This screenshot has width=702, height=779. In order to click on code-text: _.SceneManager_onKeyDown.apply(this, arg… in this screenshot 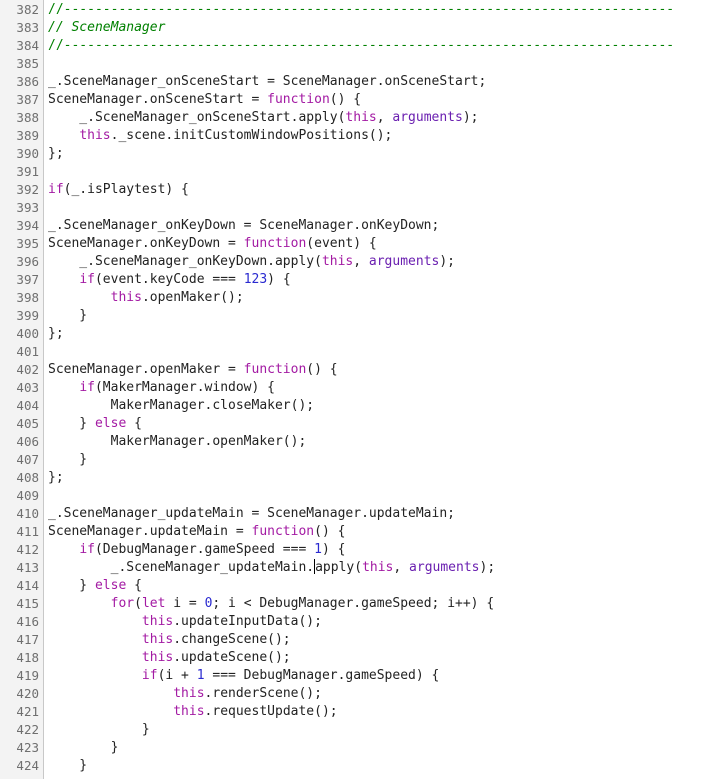, I will do `click(249, 262)`.